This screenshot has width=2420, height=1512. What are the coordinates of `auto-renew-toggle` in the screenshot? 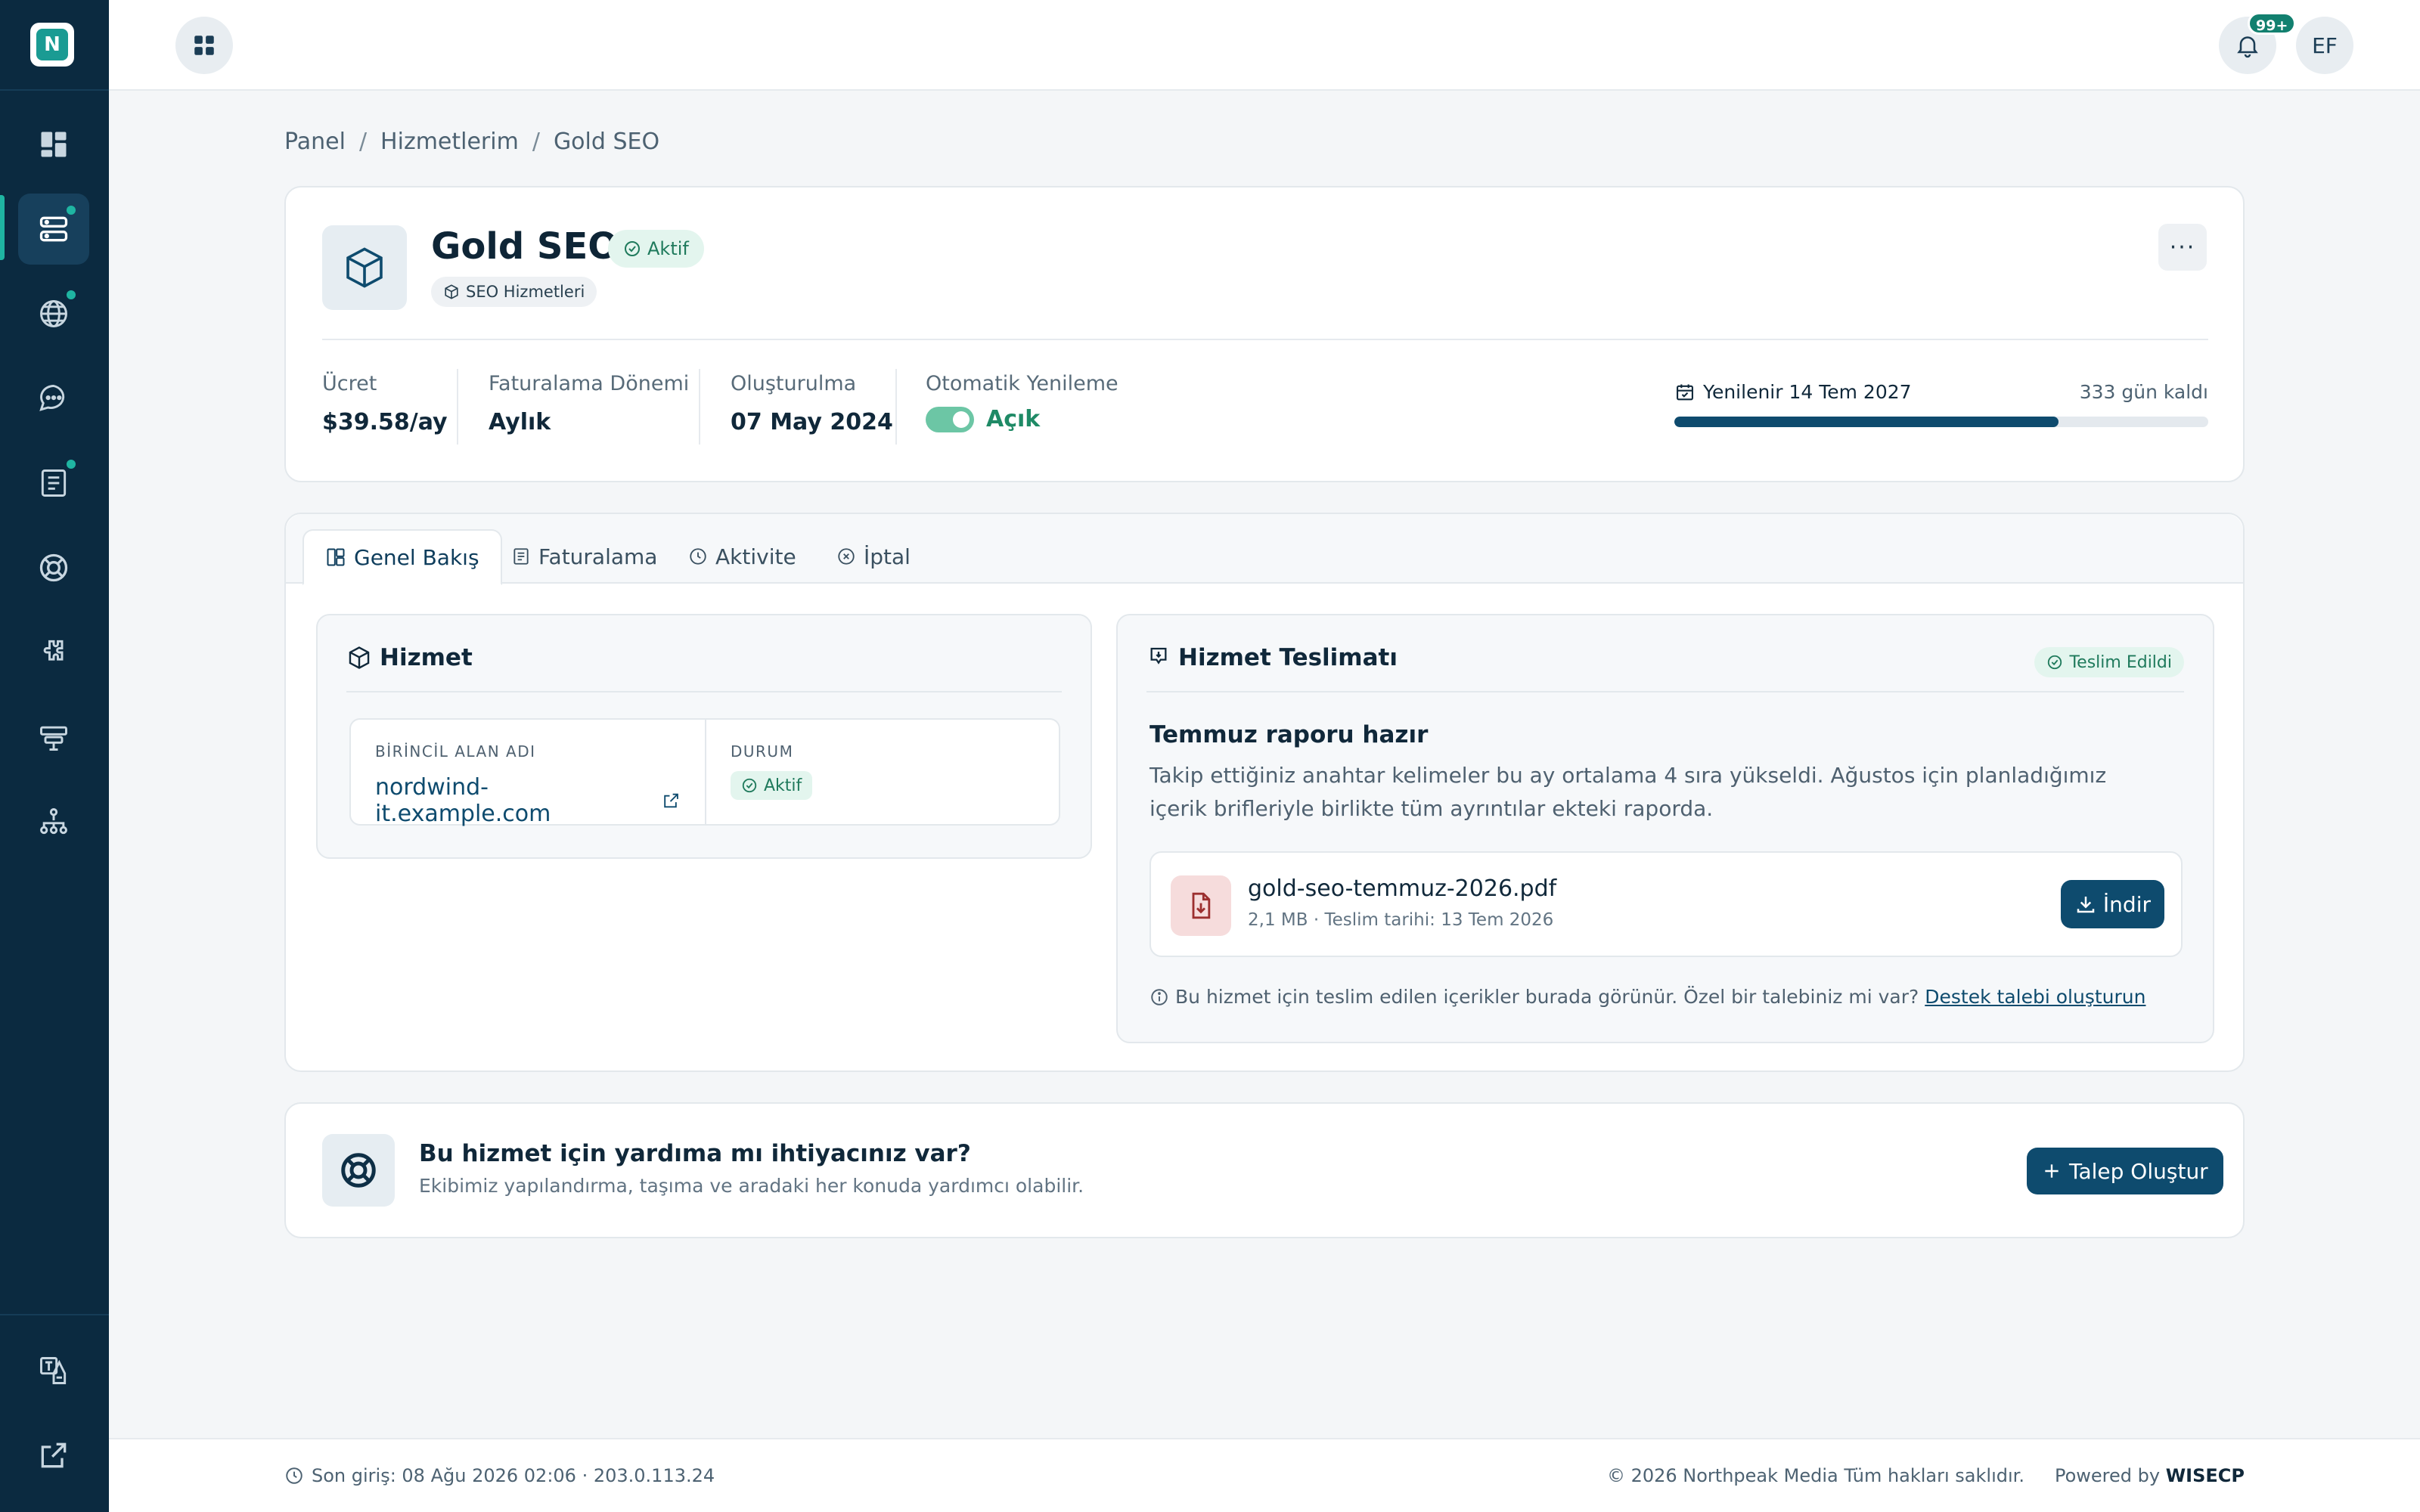 It's located at (950, 419).